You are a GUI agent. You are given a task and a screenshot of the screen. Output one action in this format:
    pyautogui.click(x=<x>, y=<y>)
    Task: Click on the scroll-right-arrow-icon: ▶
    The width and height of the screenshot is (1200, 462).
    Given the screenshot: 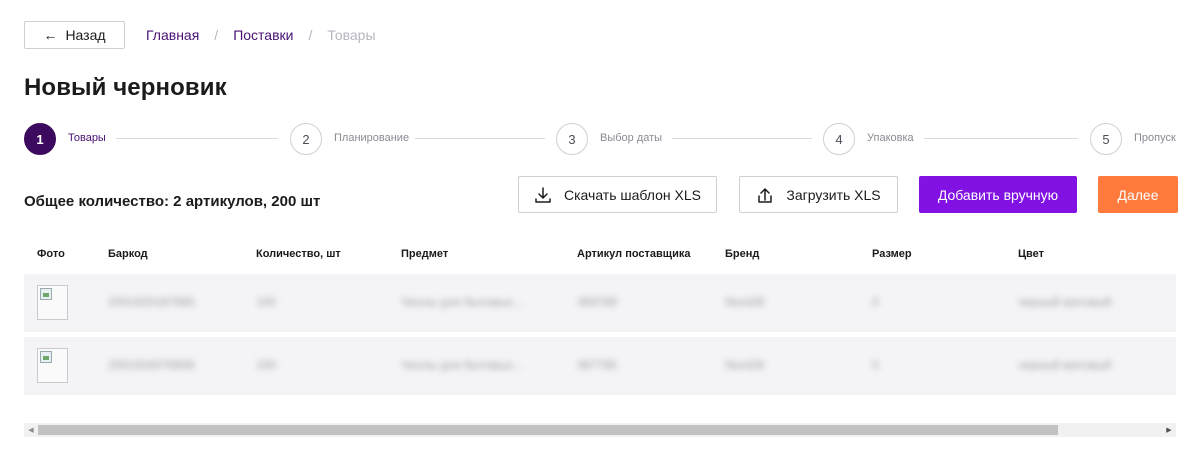 What is the action you would take?
    pyautogui.click(x=1169, y=430)
    